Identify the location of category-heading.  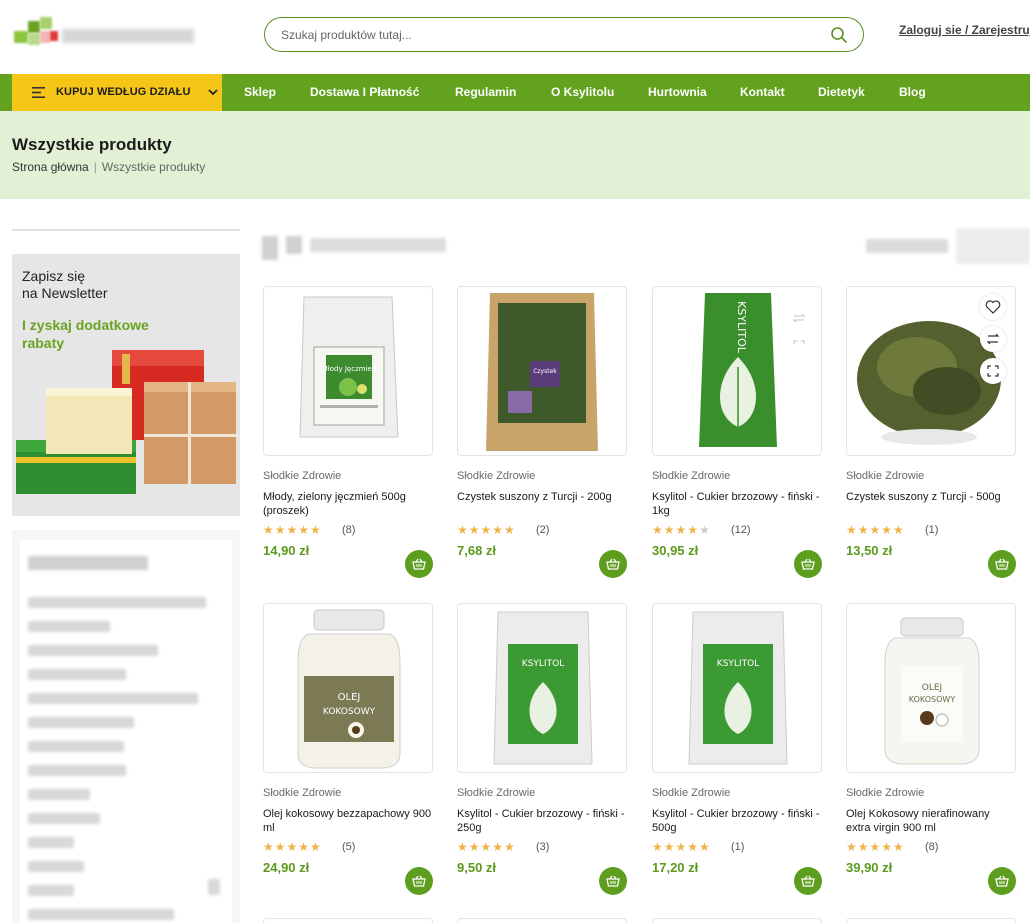
(88, 563).